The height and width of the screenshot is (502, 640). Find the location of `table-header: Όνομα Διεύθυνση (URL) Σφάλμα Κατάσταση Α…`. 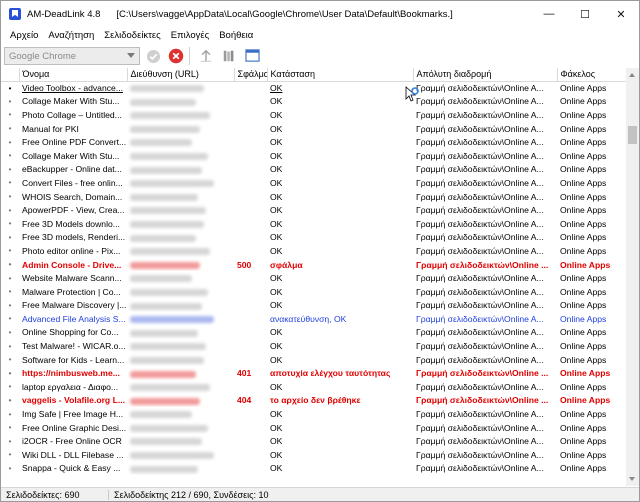

table-header: Όνομα Διεύθυνση (URL) Σφάλμα Κατάσταση Α… is located at coordinates (313, 75).